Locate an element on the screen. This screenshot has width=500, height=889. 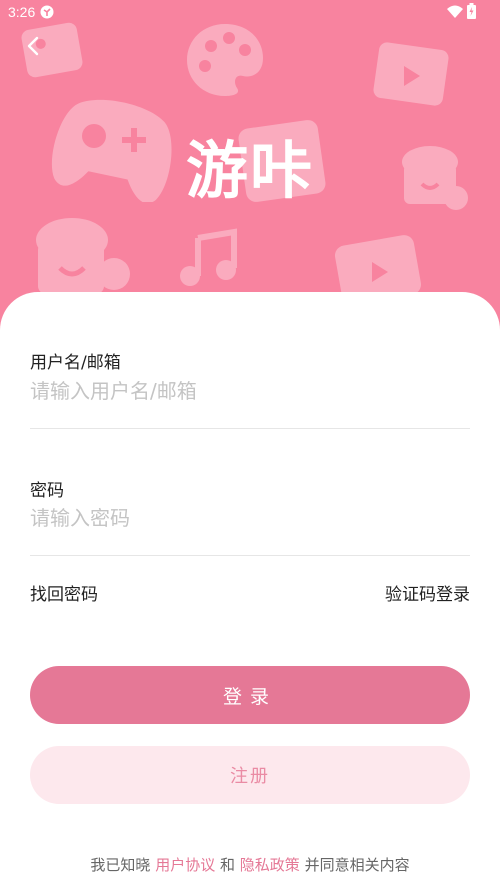
app-notification-icon is located at coordinates (47, 12).